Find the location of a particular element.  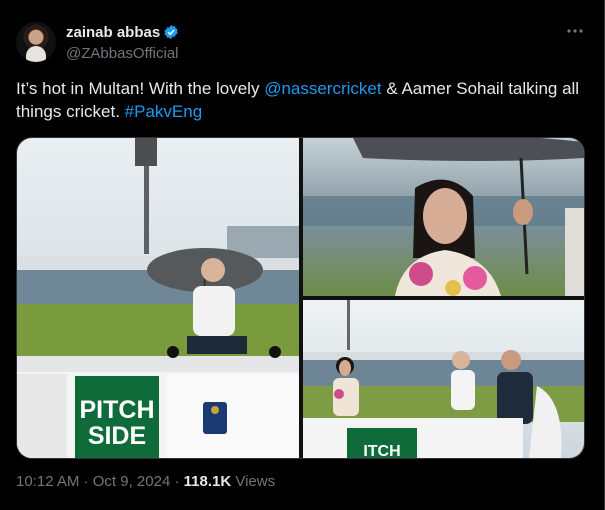

hashtag-link: #PakvEng is located at coordinates (164, 111).